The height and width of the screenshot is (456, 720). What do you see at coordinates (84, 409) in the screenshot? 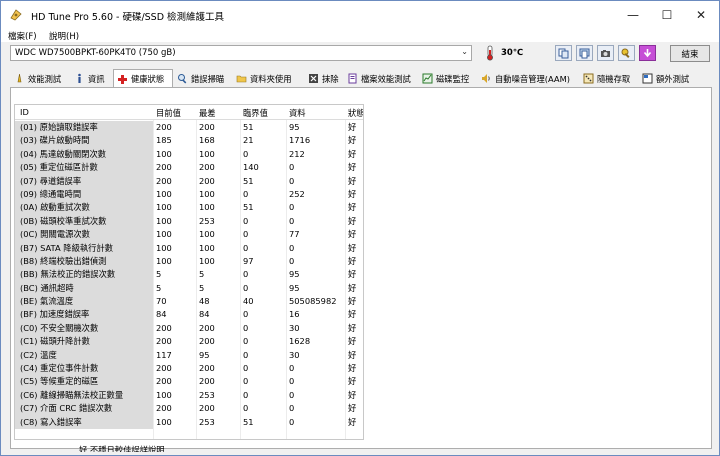
I see `attribute-name-cell: (C7) 介面 CRC 錯誤次數` at bounding box center [84, 409].